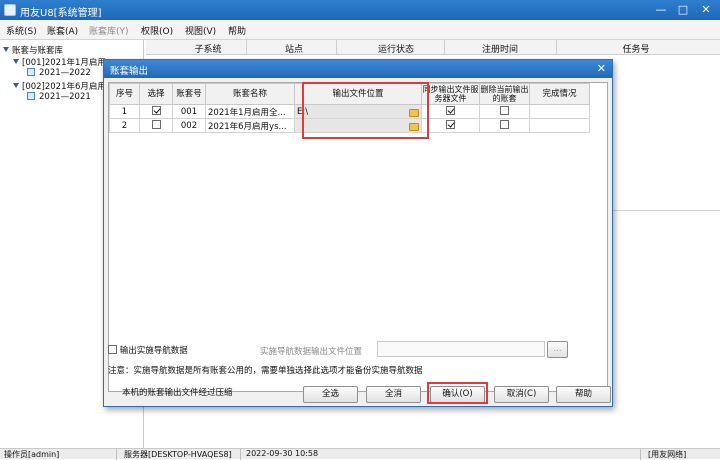 This screenshot has width=720, height=460. What do you see at coordinates (311, 352) in the screenshot?
I see `nav-path-label: 实施导航数据输出文件位置` at bounding box center [311, 352].